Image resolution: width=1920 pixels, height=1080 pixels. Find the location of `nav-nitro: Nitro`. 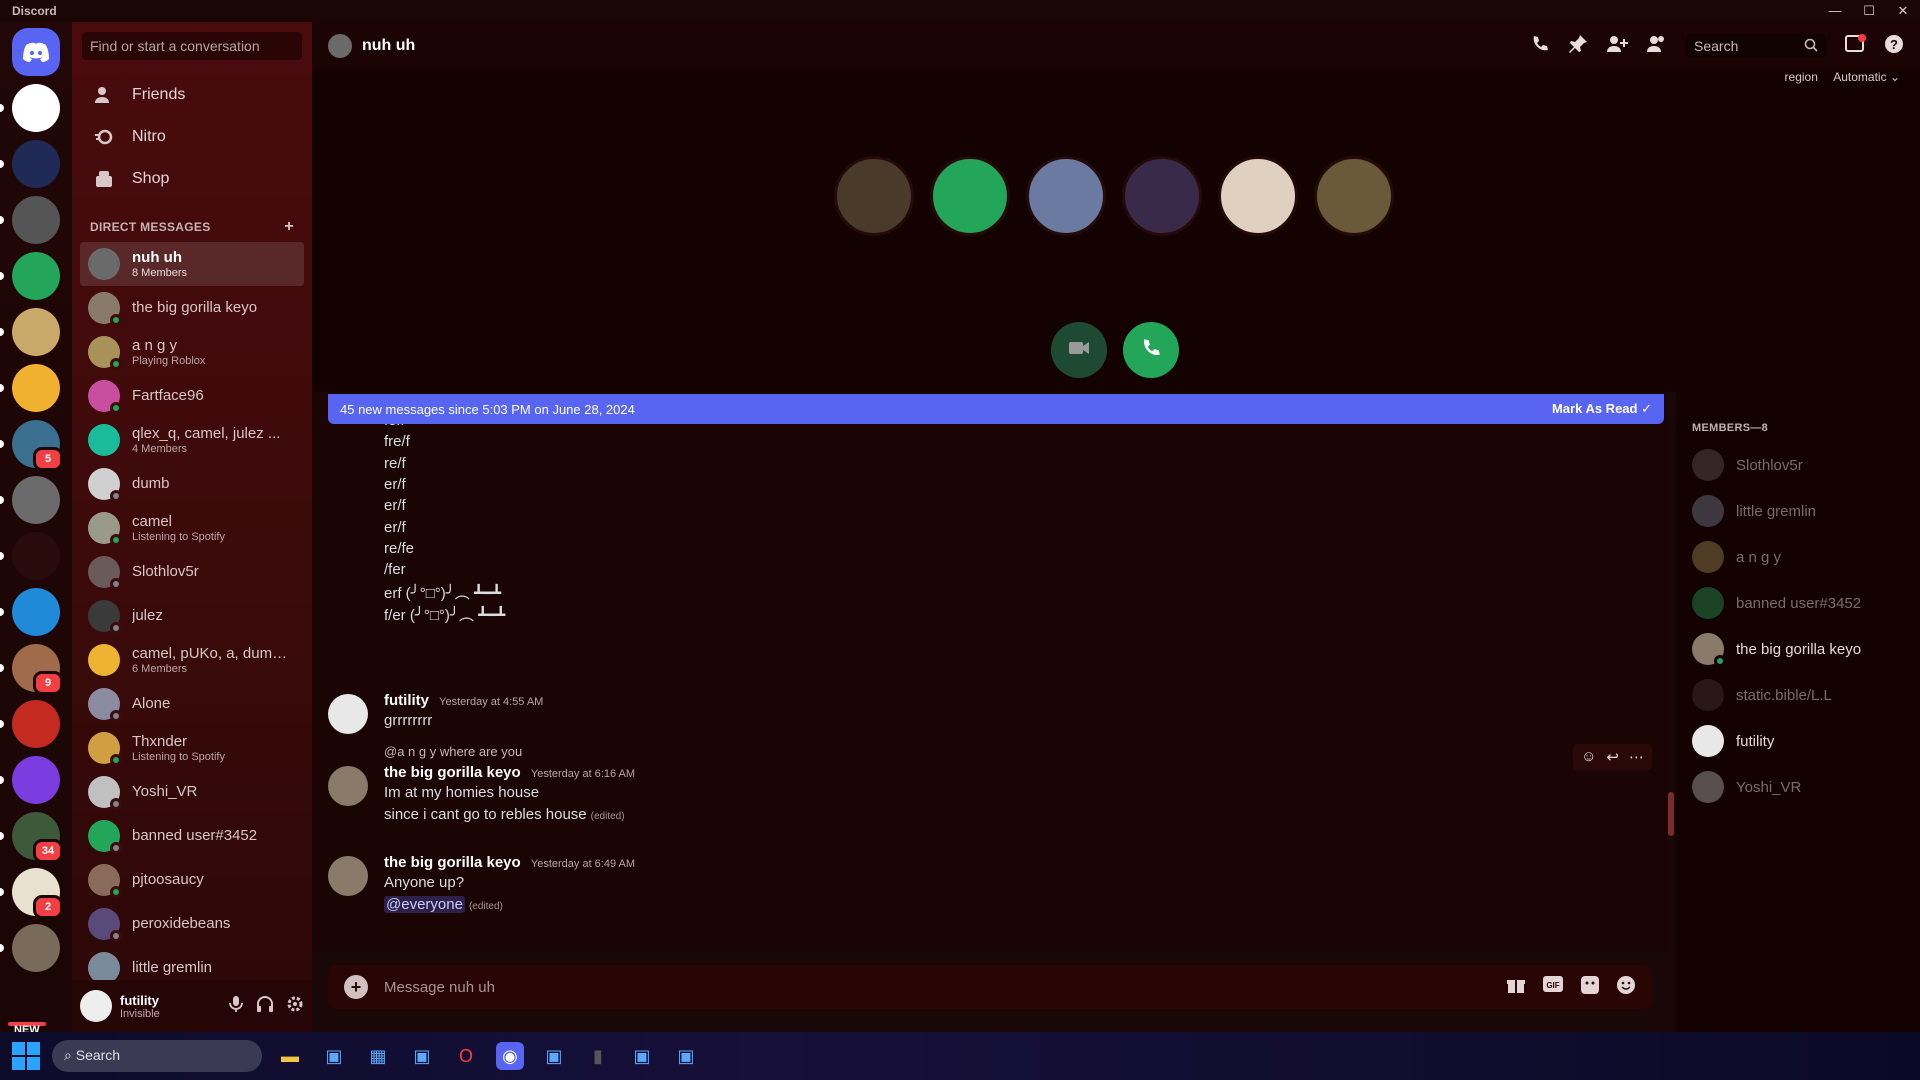

nav-nitro: Nitro is located at coordinates (192, 137).